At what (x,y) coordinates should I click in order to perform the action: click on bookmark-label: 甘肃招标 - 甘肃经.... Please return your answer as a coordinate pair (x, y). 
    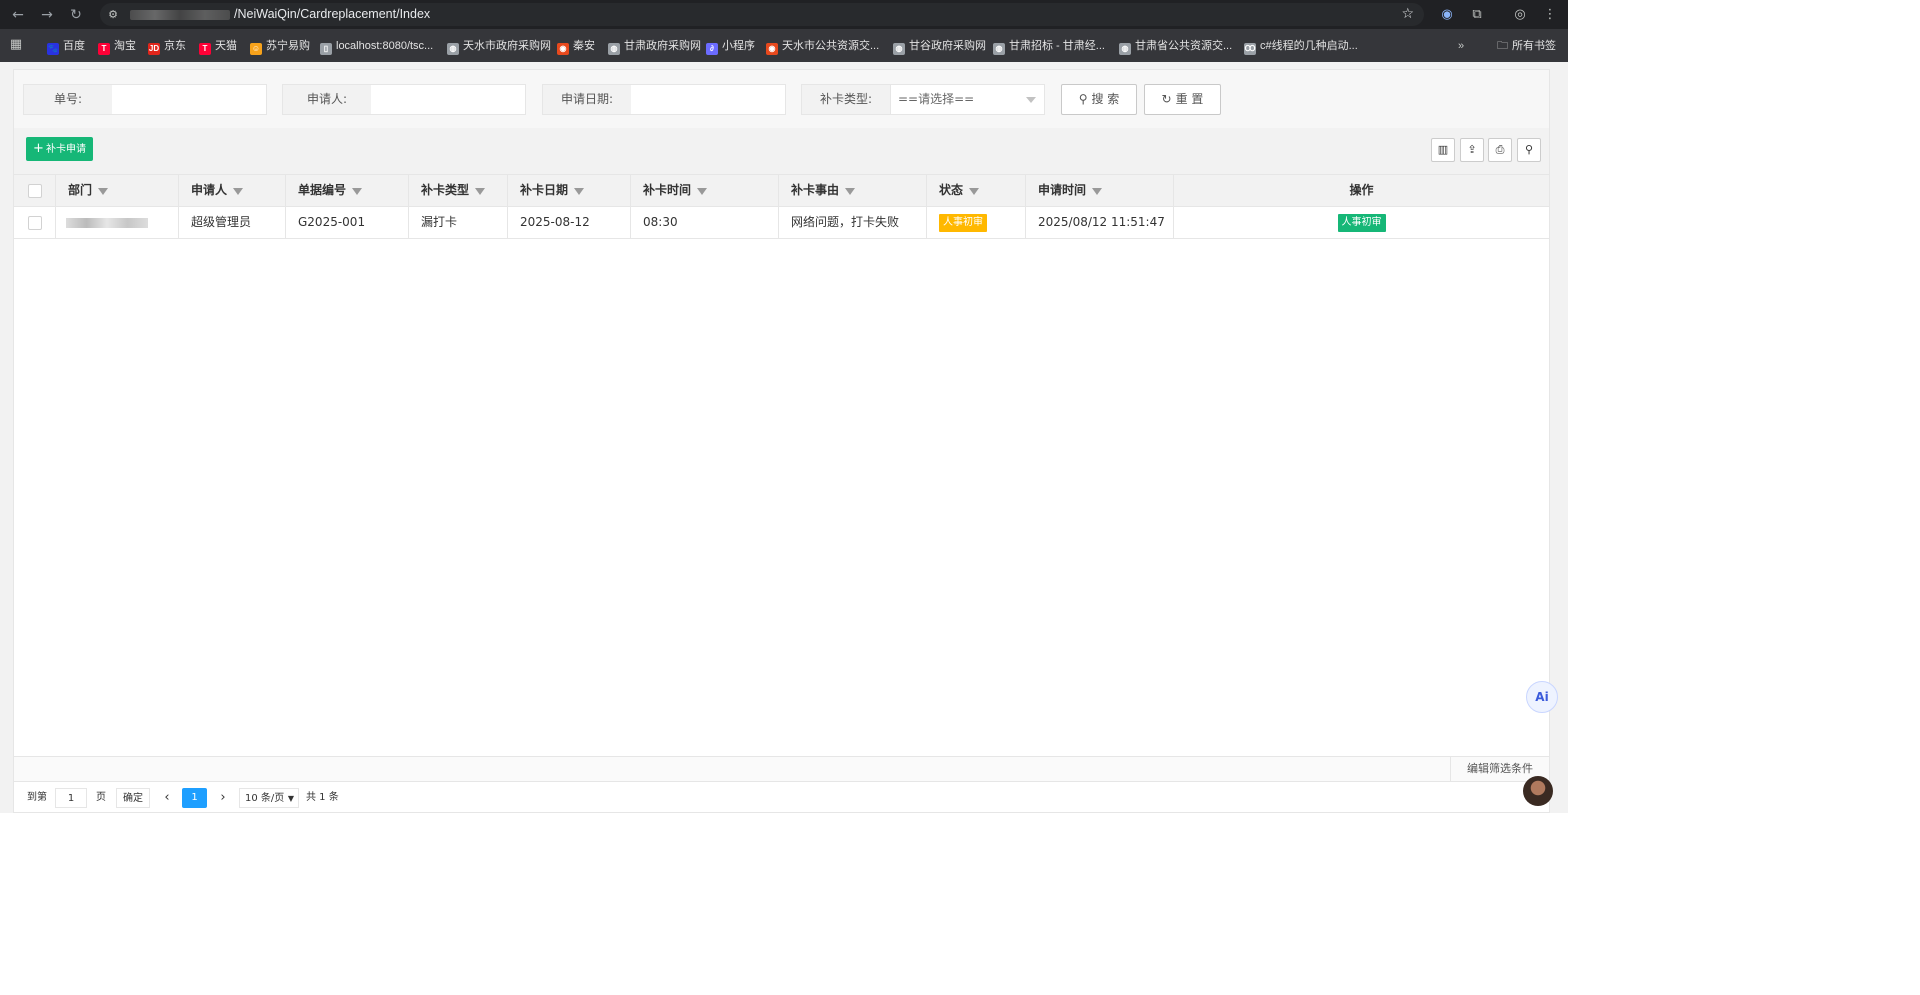
    Looking at the image, I should click on (1057, 46).